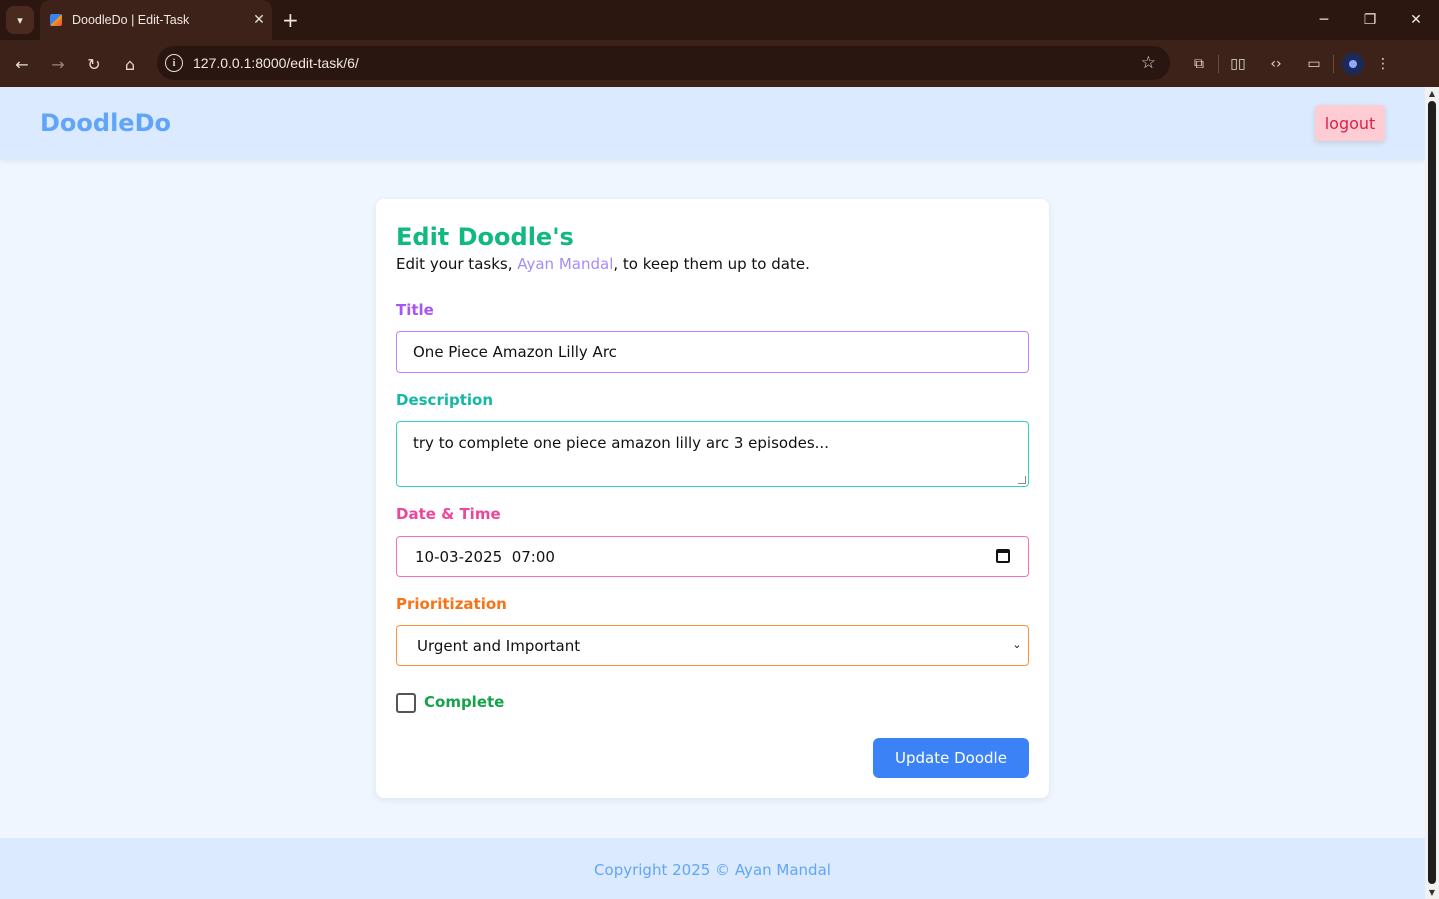 Image resolution: width=1439 pixels, height=899 pixels. I want to click on chevron-down-icon: ⌄, so click(1017, 645).